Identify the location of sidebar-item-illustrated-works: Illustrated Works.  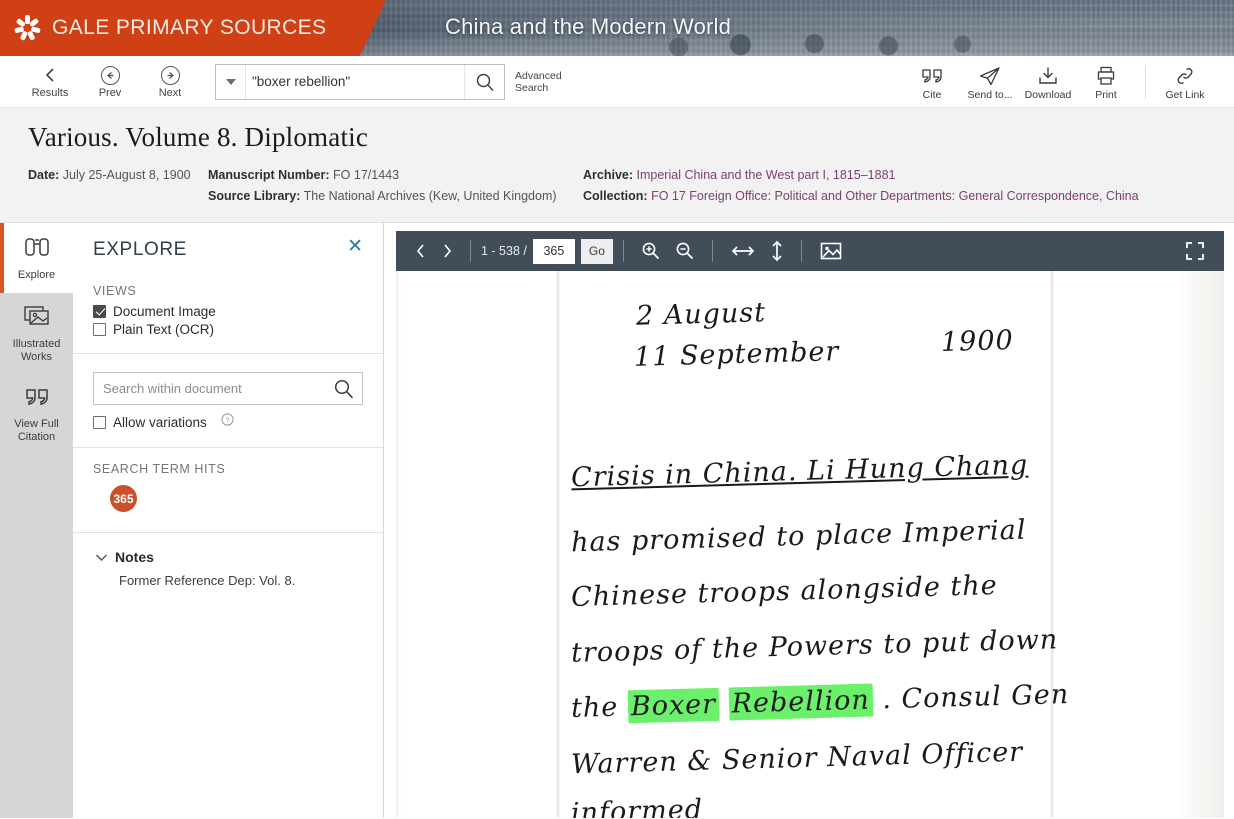
(36, 334).